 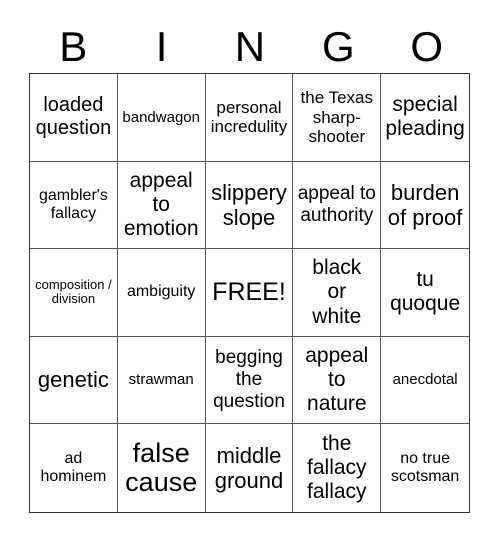 What do you see at coordinates (74, 118) in the screenshot?
I see `bingo-cell: loaded question` at bounding box center [74, 118].